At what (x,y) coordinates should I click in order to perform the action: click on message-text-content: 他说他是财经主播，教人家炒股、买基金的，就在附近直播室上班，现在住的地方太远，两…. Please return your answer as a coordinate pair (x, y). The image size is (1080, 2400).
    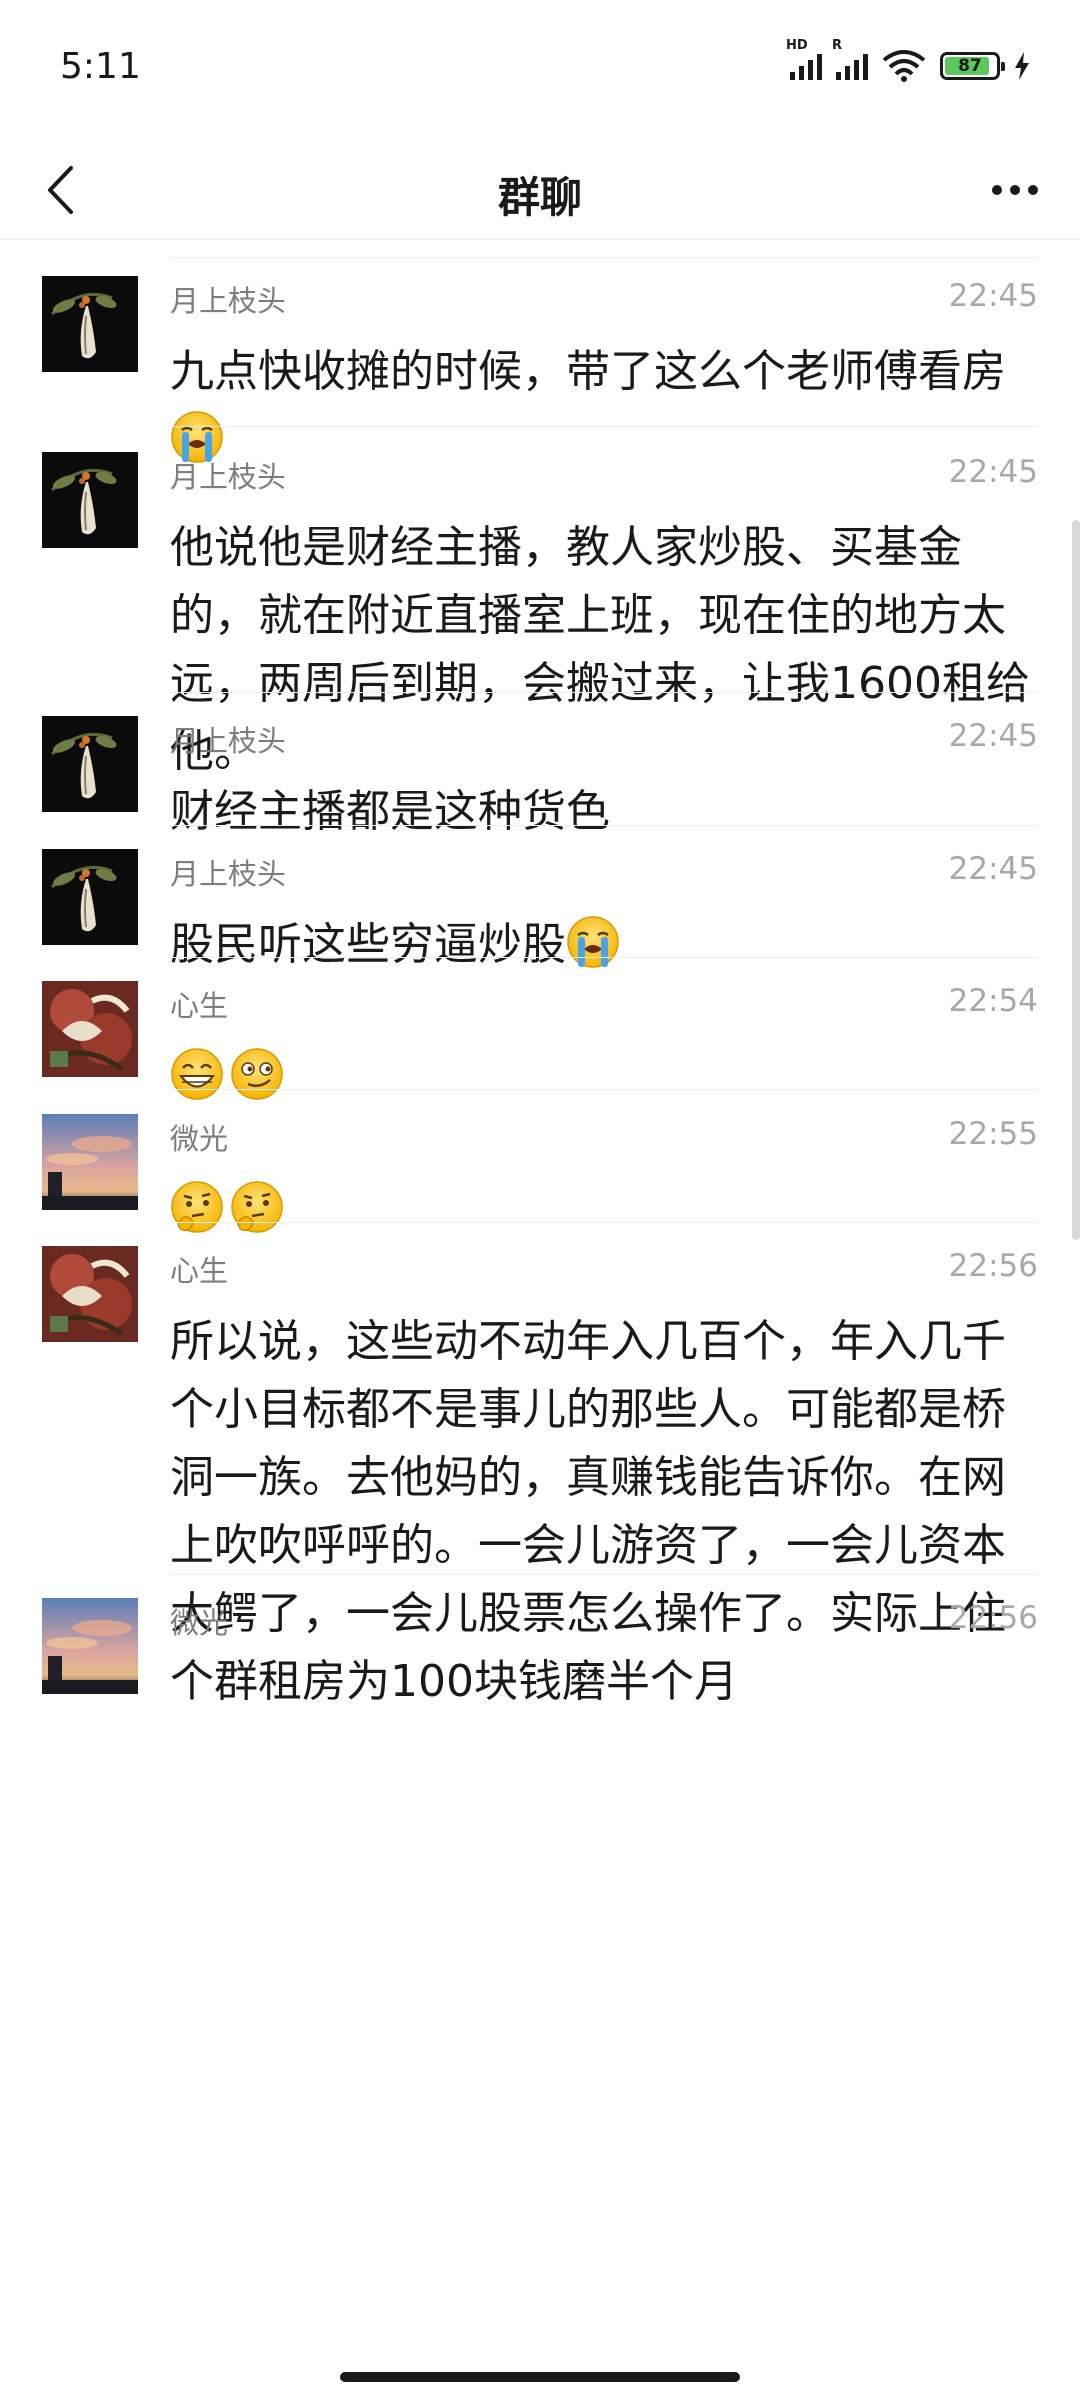
    Looking at the image, I should click on (600, 649).